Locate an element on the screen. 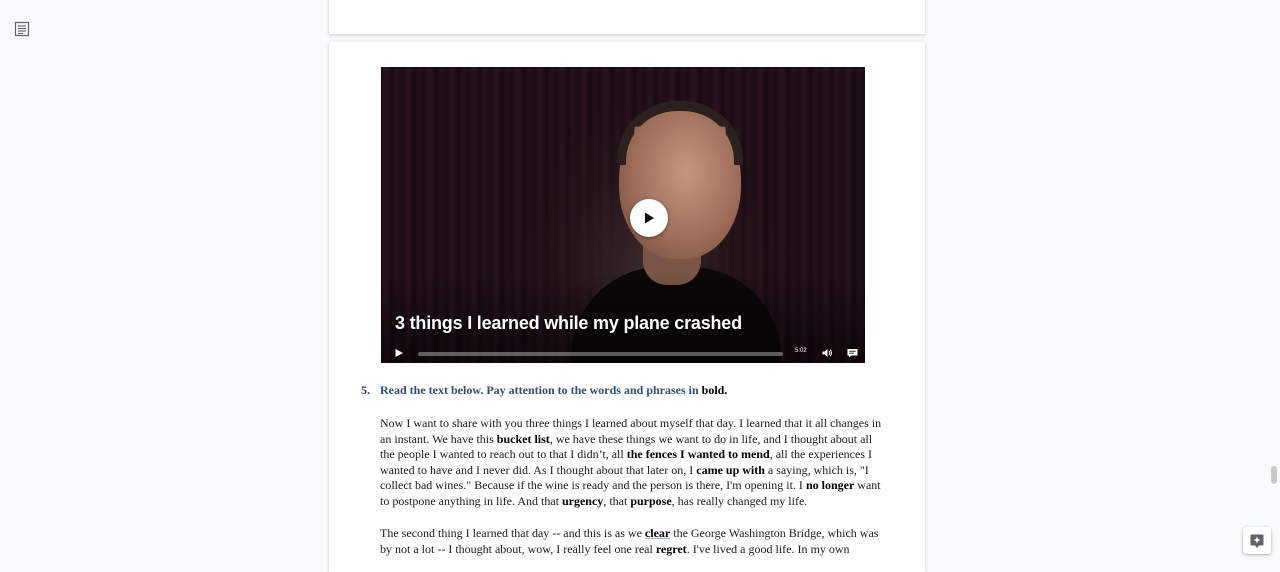  key-phrase-underlined: clear is located at coordinates (657, 533).